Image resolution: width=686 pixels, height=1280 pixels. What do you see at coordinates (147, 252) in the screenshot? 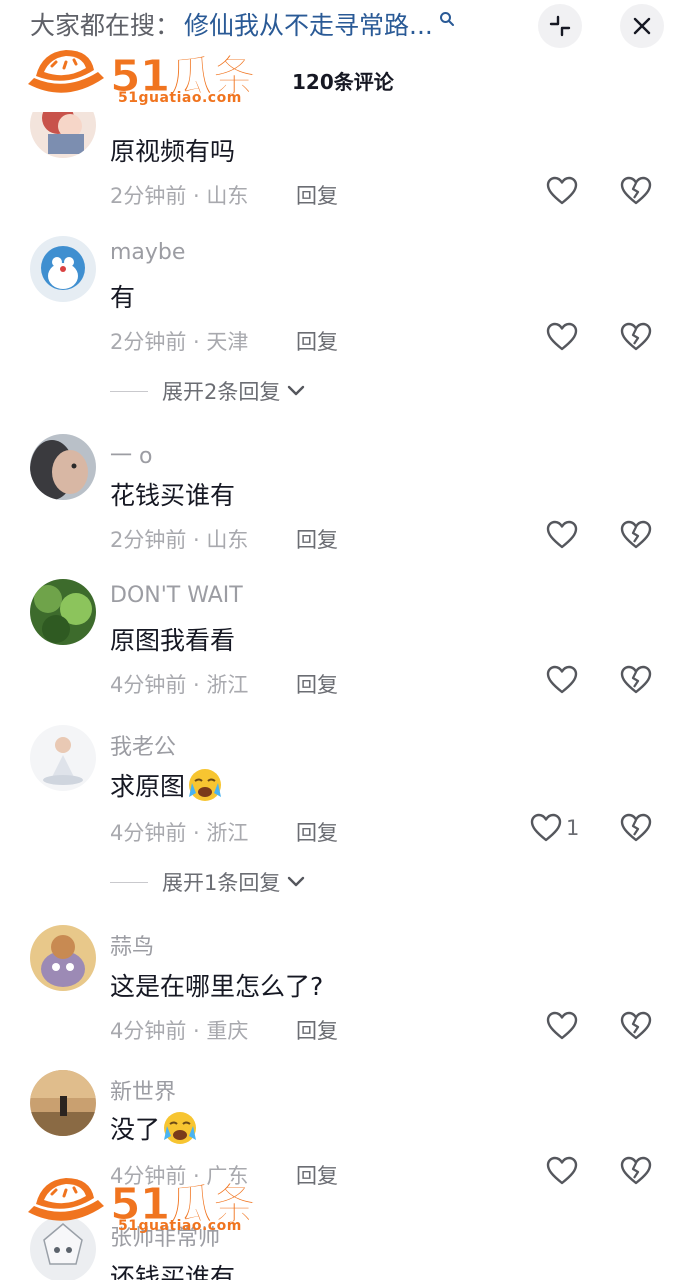
I see `comment-username: maybe` at bounding box center [147, 252].